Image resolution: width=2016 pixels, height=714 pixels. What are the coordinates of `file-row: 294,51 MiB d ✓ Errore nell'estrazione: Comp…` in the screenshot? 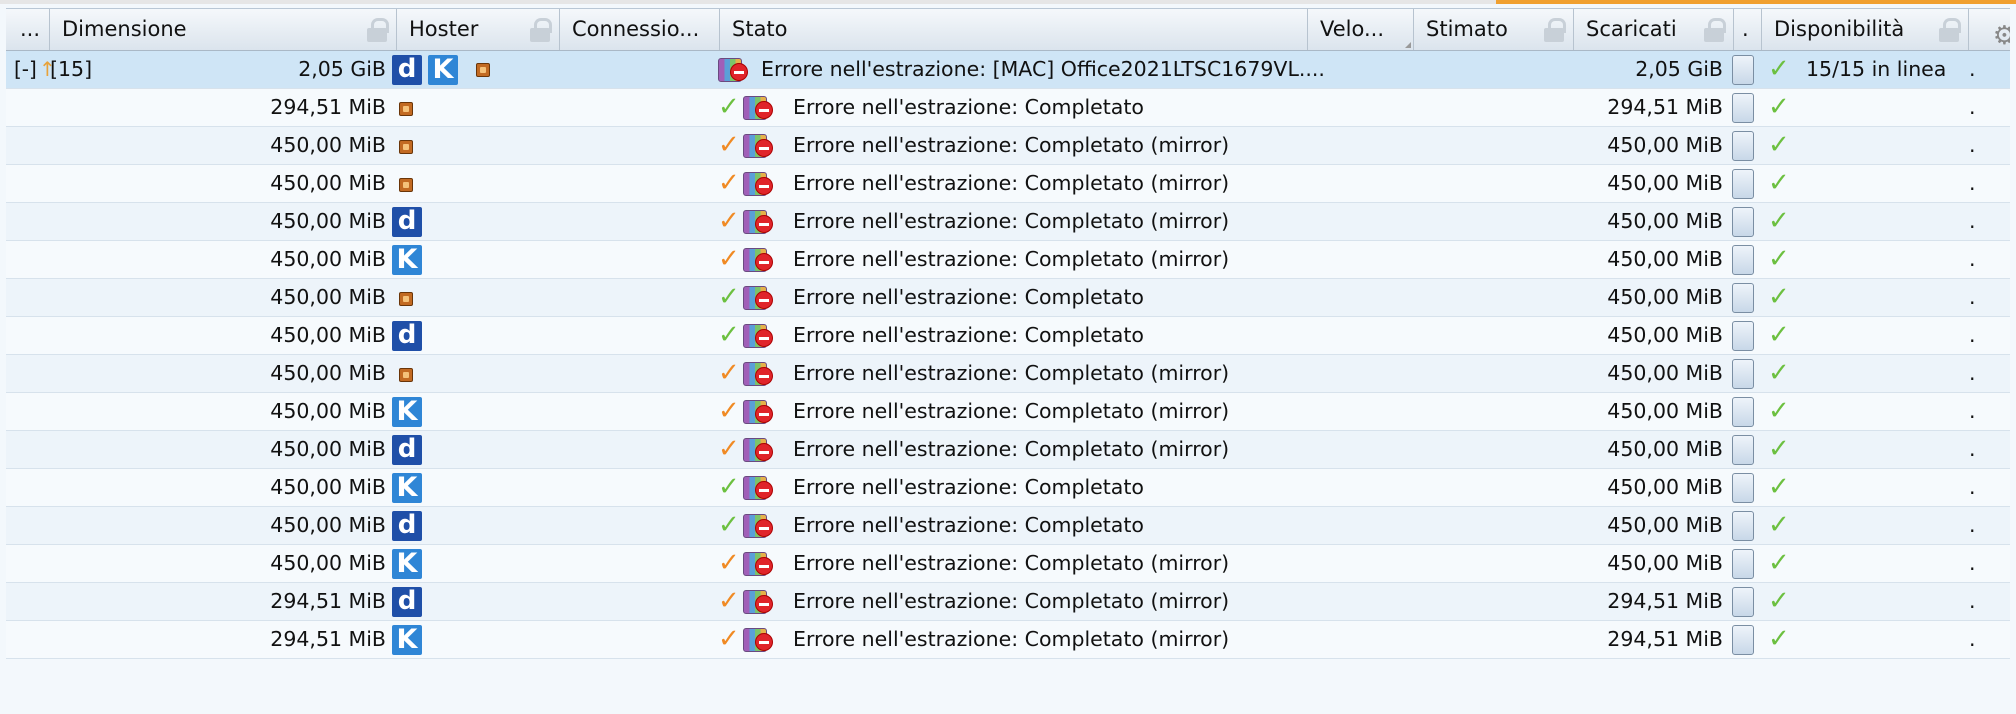 It's located at (1008, 602).